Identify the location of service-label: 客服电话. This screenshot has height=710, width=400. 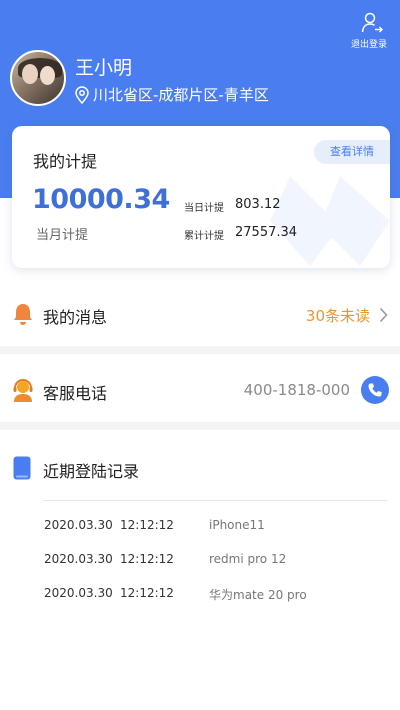
(75, 393).